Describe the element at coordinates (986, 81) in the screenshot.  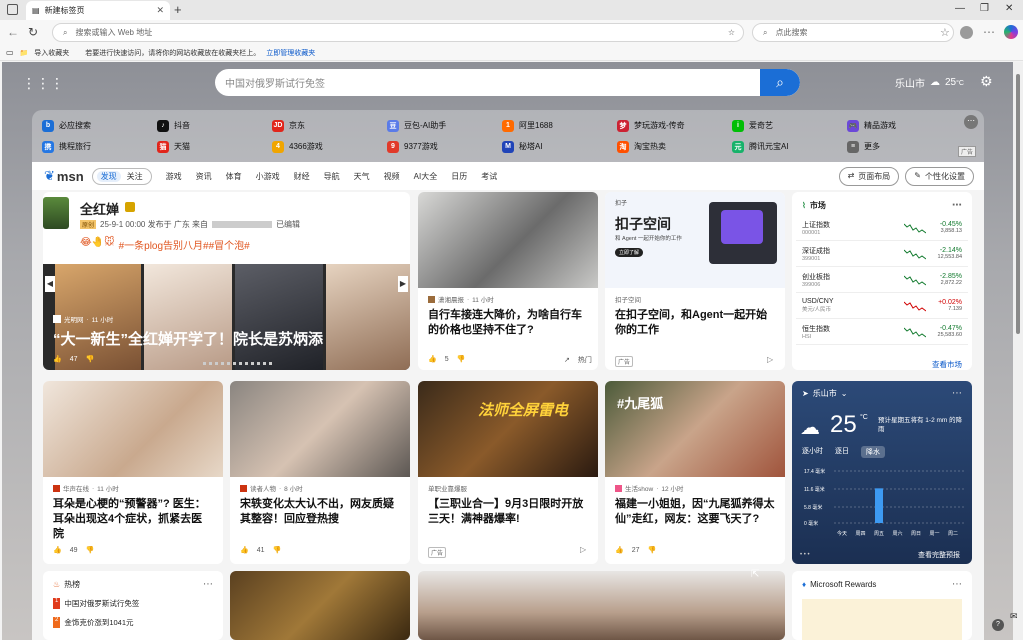
I see `settings-gear-icon: ⚙` at that location.